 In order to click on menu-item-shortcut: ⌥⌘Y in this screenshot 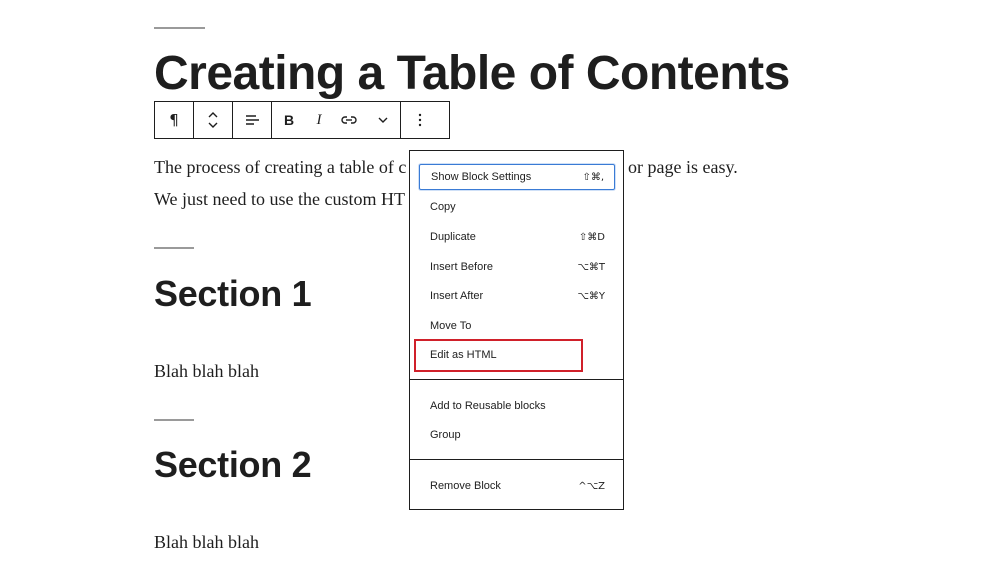, I will do `click(591, 296)`.